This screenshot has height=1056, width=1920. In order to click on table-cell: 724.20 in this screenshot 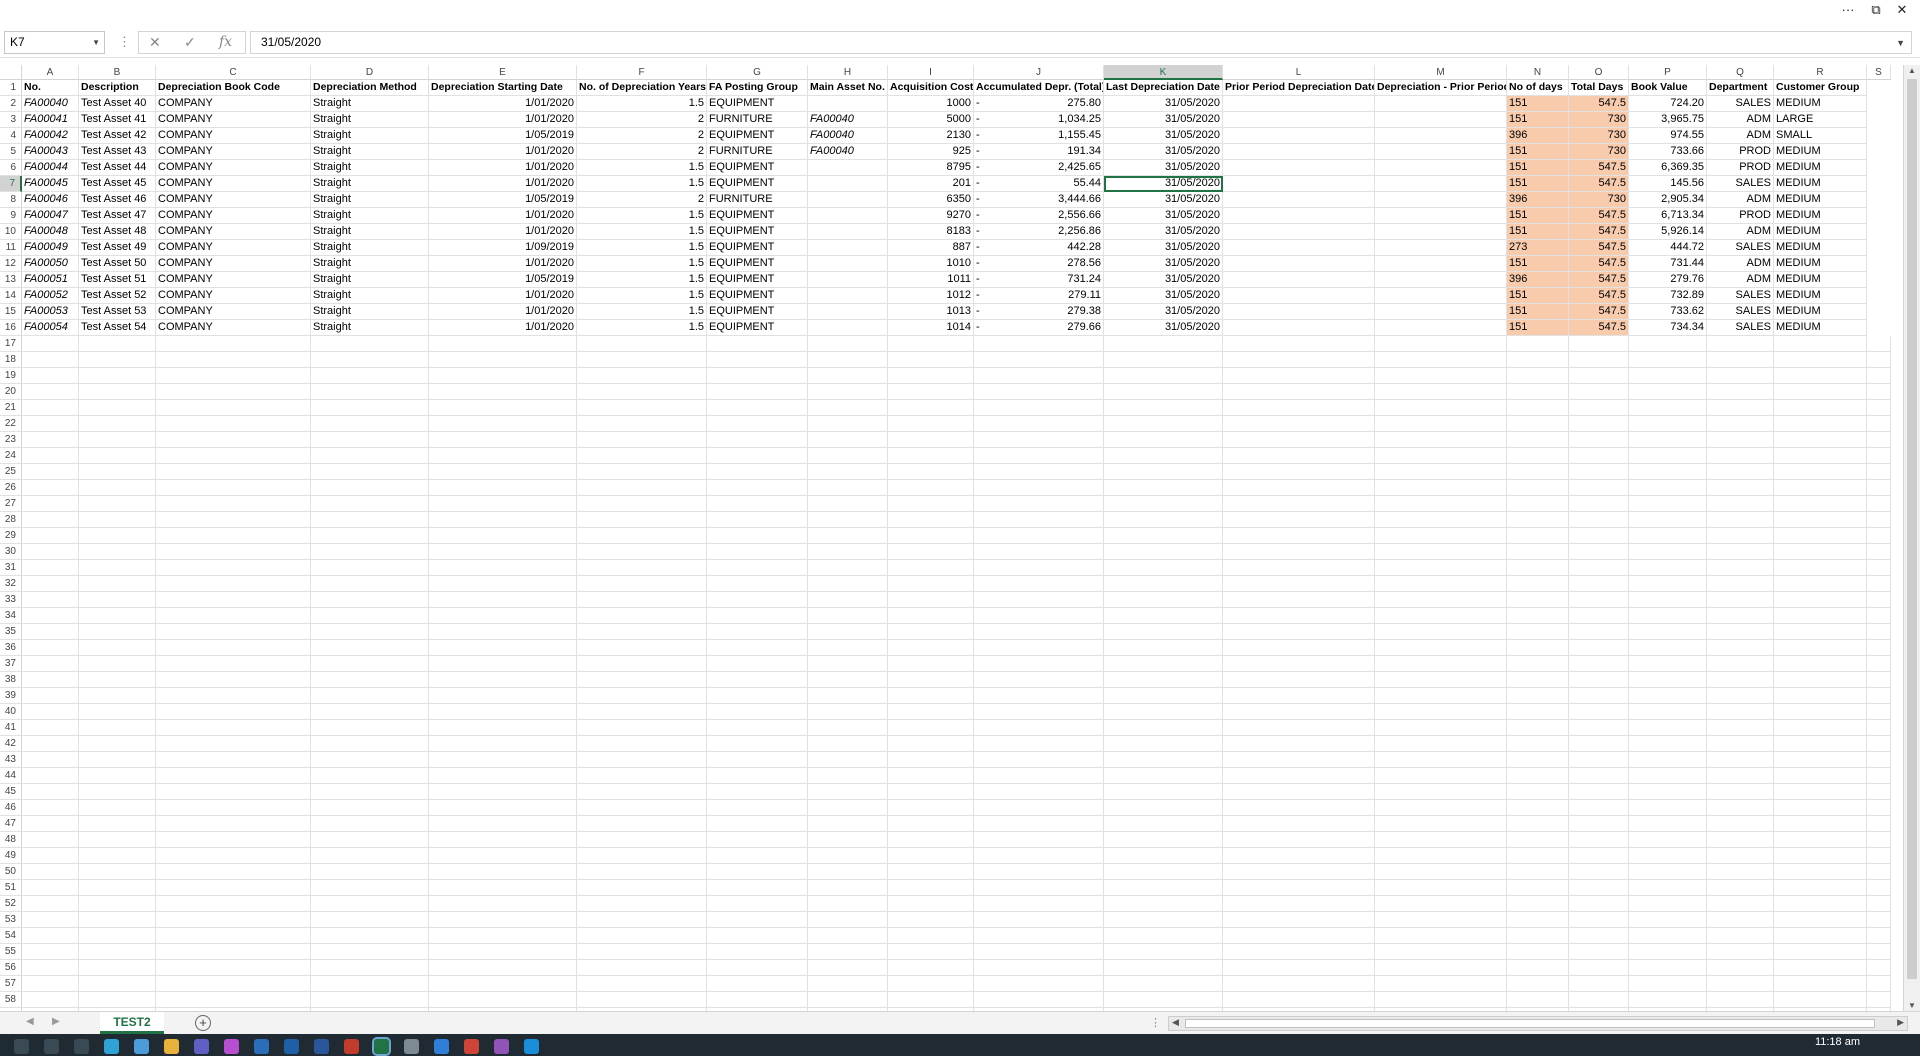, I will do `click(1668, 104)`.